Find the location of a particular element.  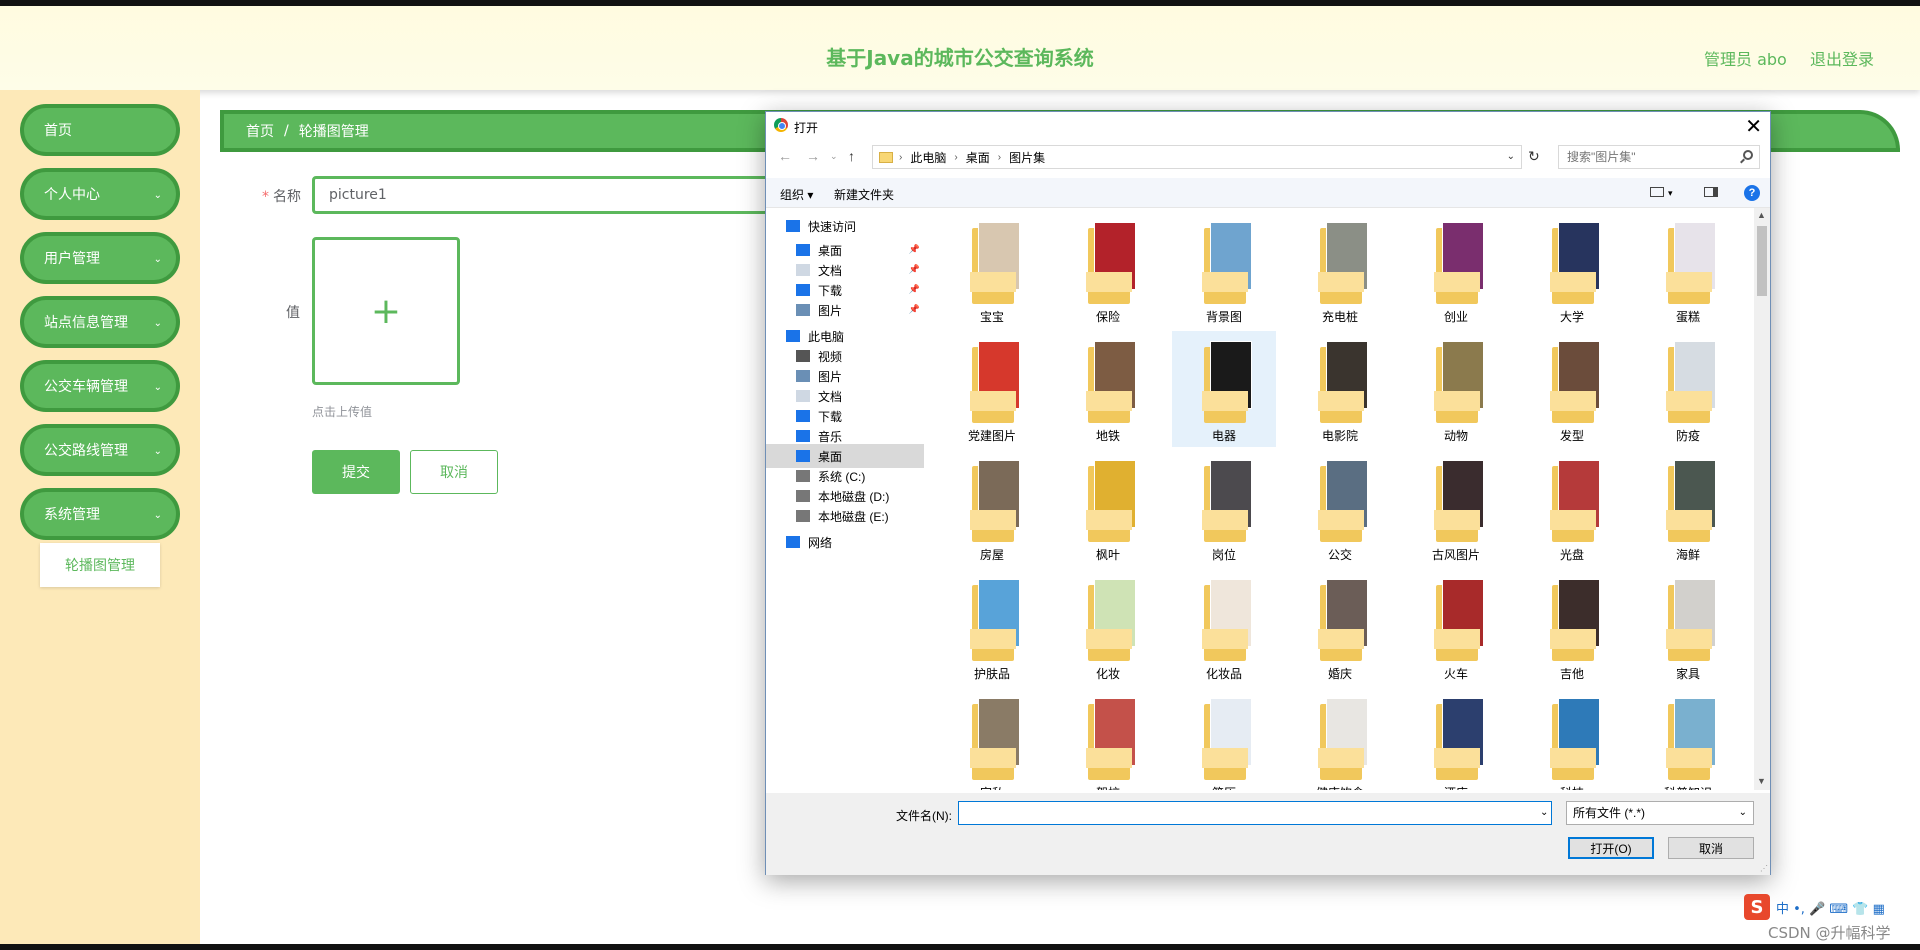

folder-item: 健康饮食 is located at coordinates (1340, 739).